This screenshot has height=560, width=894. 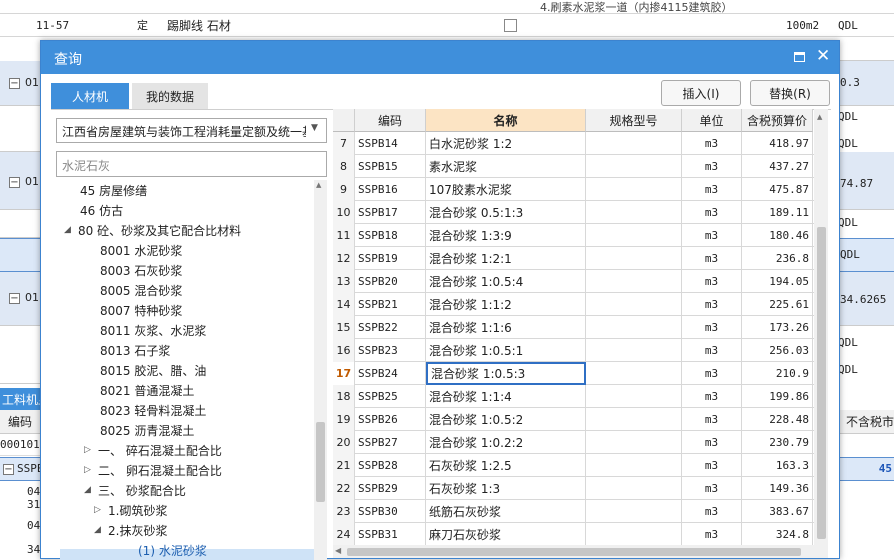 I want to click on table-row: 13 SSPB20 混合砂浆 1:0.5:4 m3 194.05, so click(x=575, y=281).